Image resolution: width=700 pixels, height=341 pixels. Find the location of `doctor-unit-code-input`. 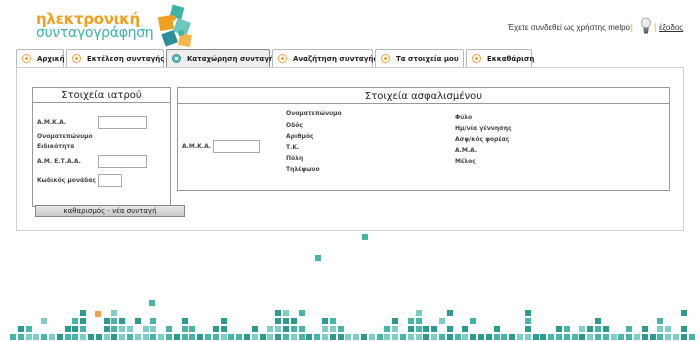

doctor-unit-code-input is located at coordinates (110, 180).